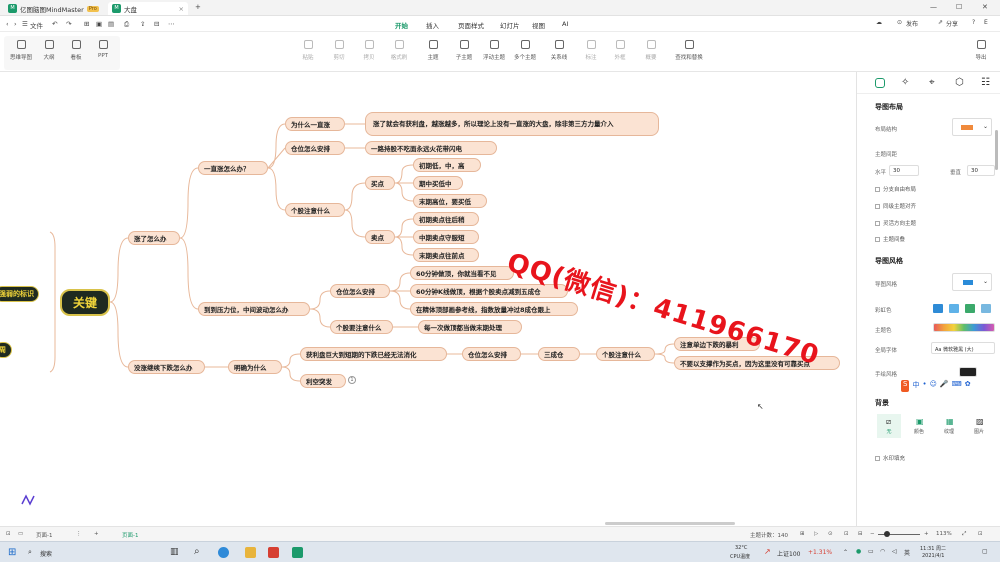  I want to click on tab-ai: AI, so click(565, 24).